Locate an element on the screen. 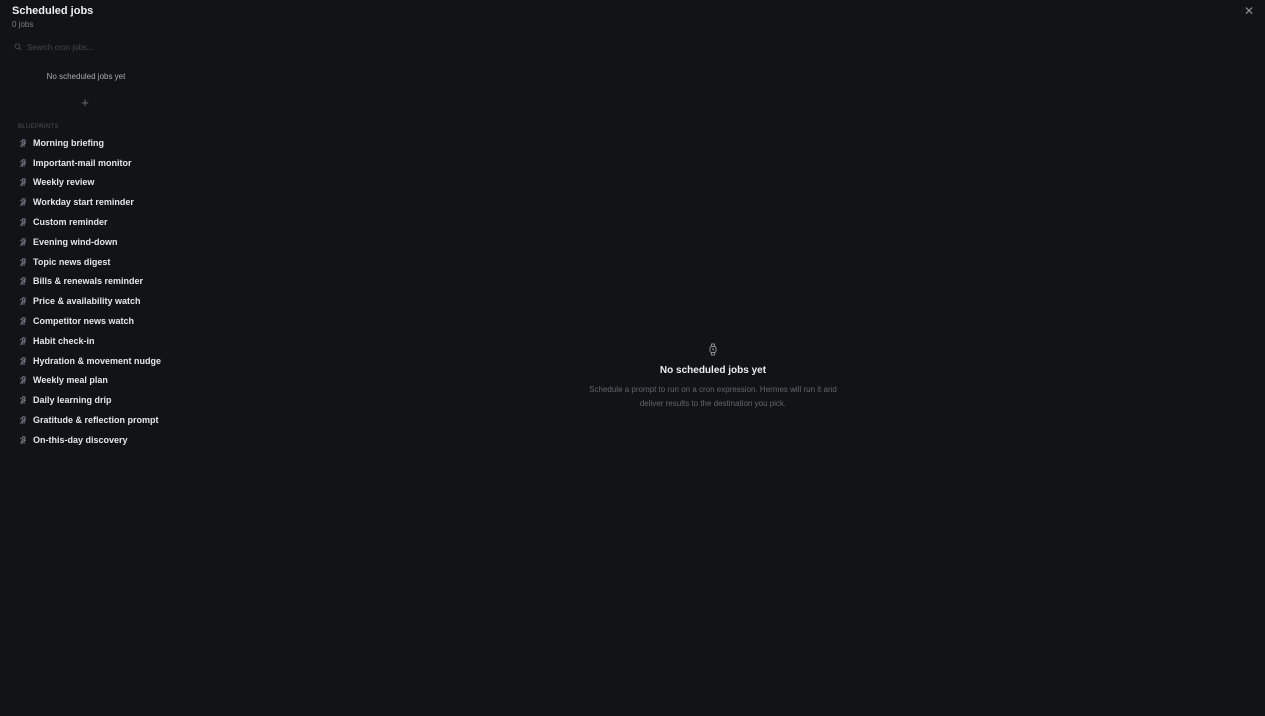 This screenshot has width=1265, height=716. search-input is located at coordinates (92, 47).